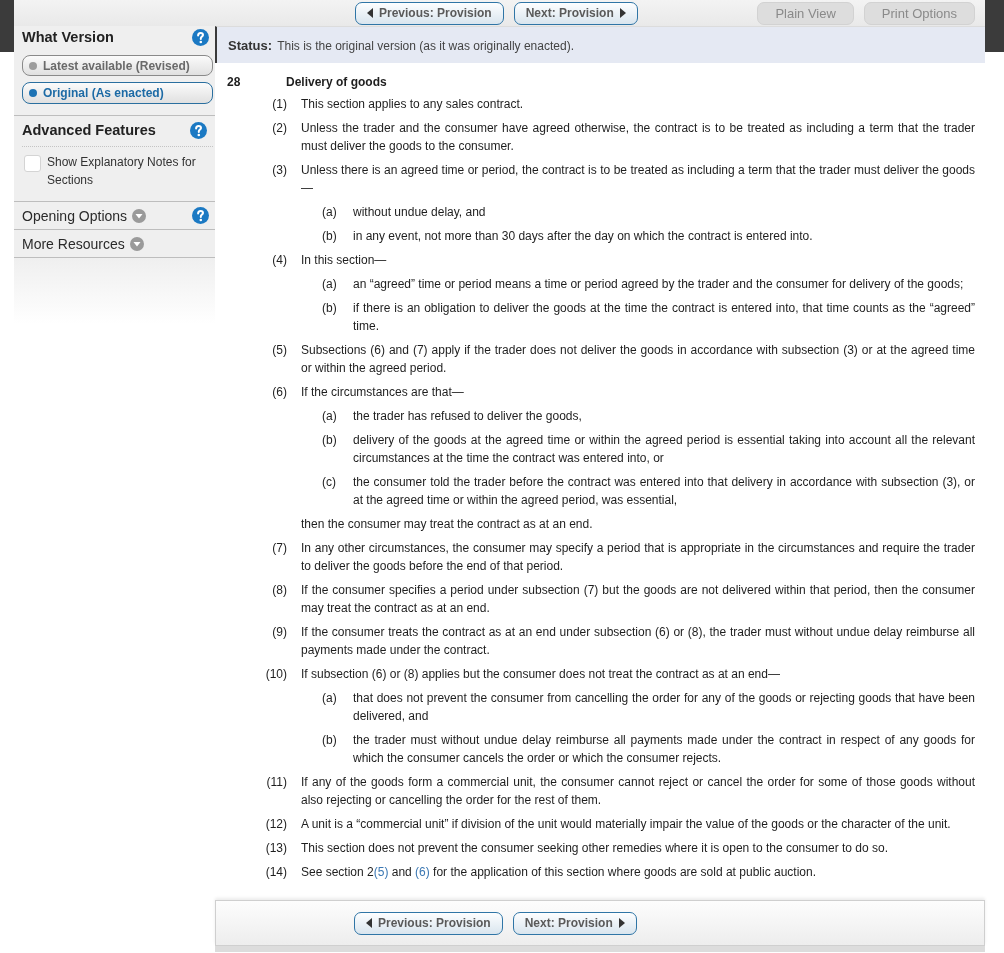  I want to click on subsection-number: (5), so click(279, 350).